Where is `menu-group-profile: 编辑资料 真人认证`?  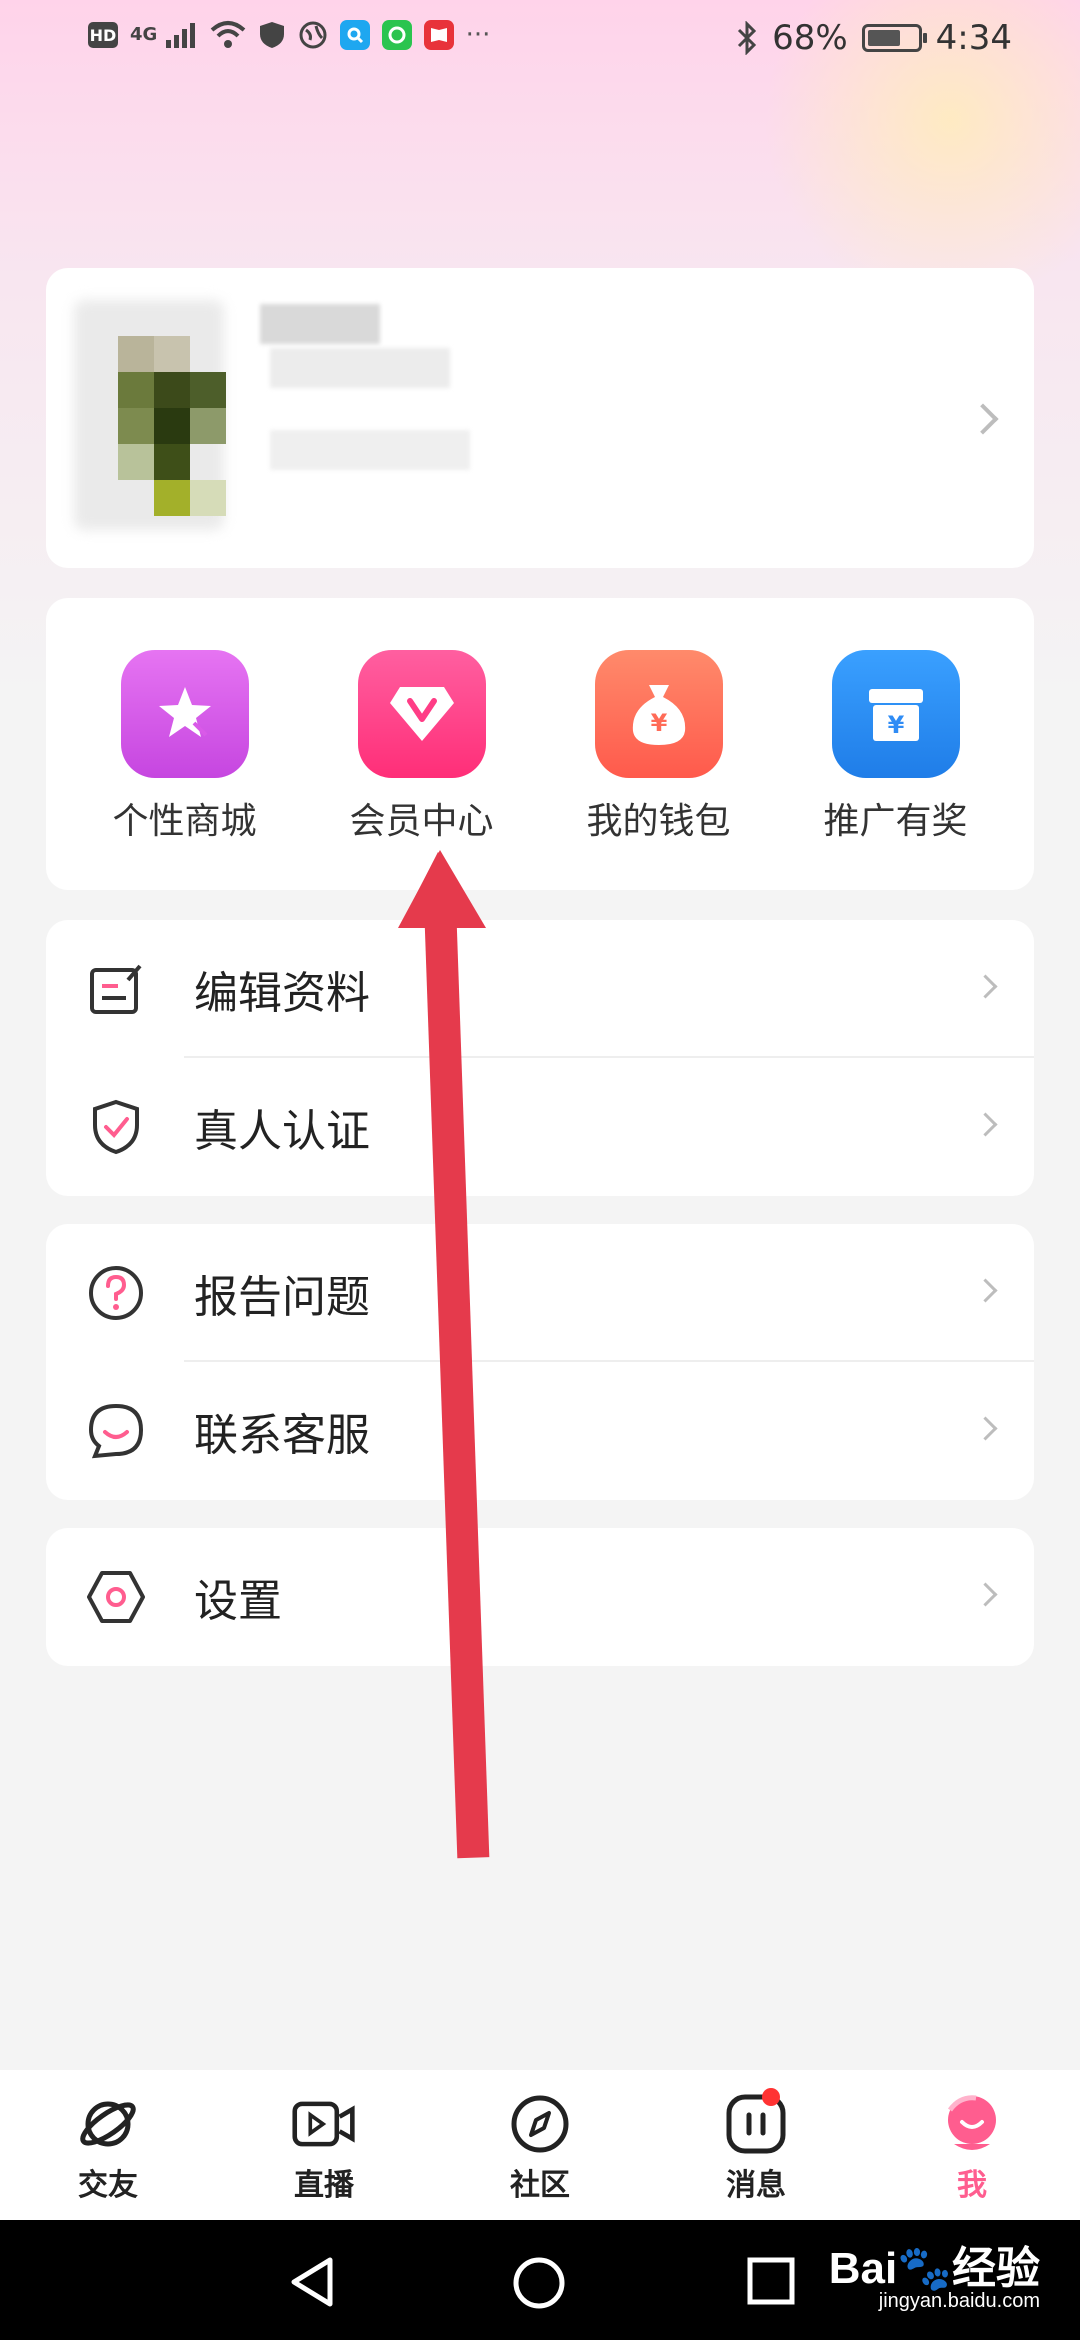 menu-group-profile: 编辑资料 真人认证 is located at coordinates (540, 1058).